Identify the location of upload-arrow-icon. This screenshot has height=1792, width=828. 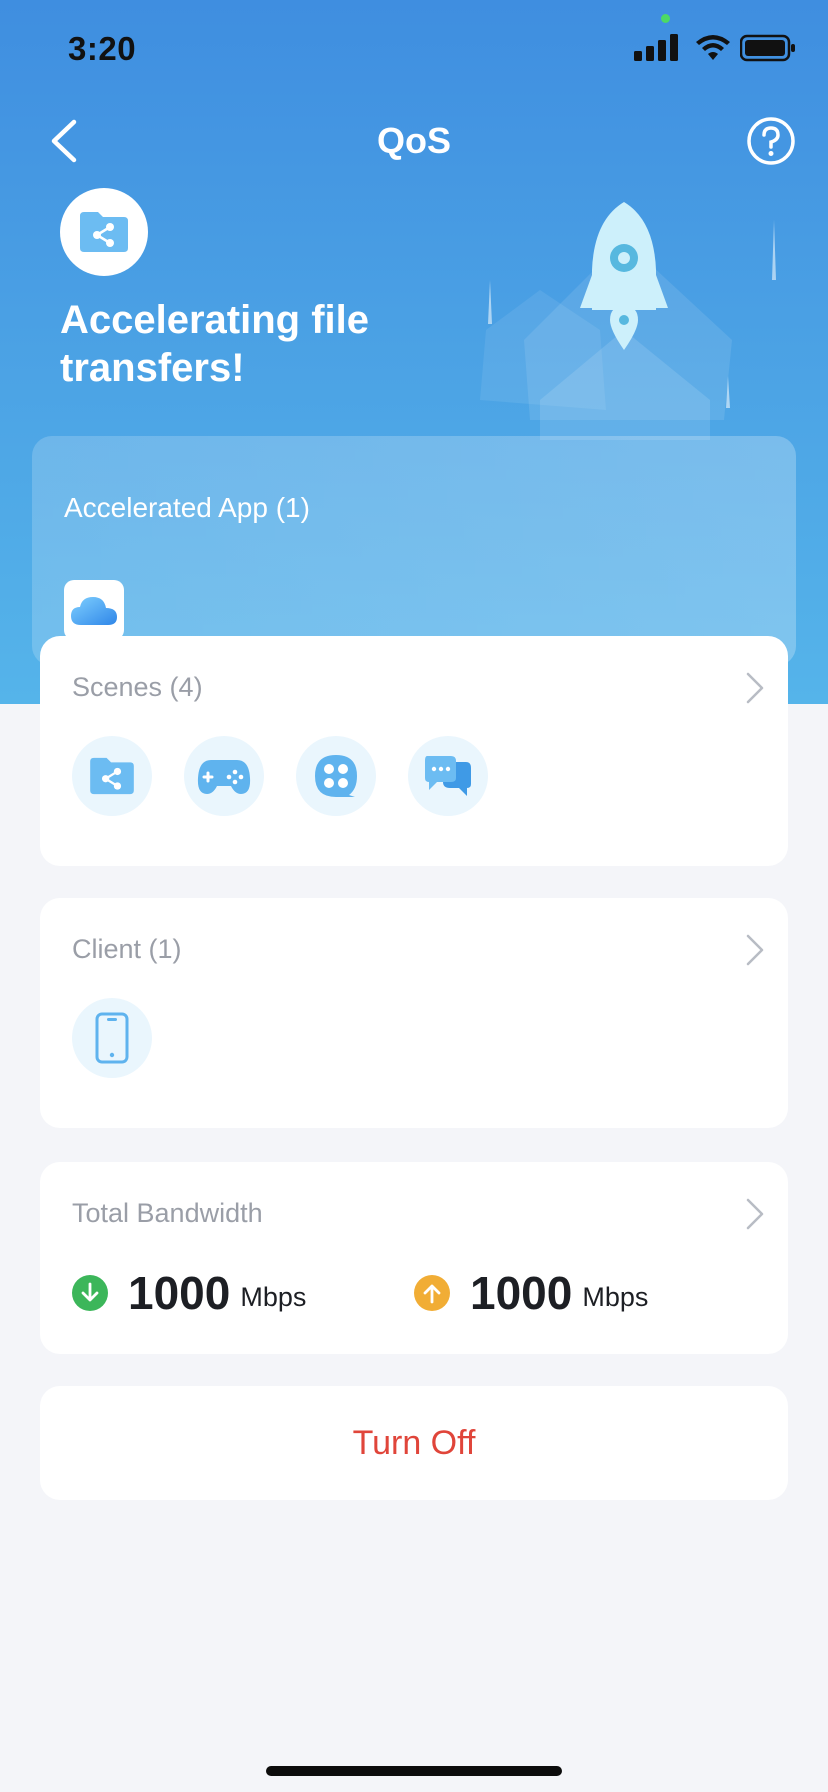
(432, 1293).